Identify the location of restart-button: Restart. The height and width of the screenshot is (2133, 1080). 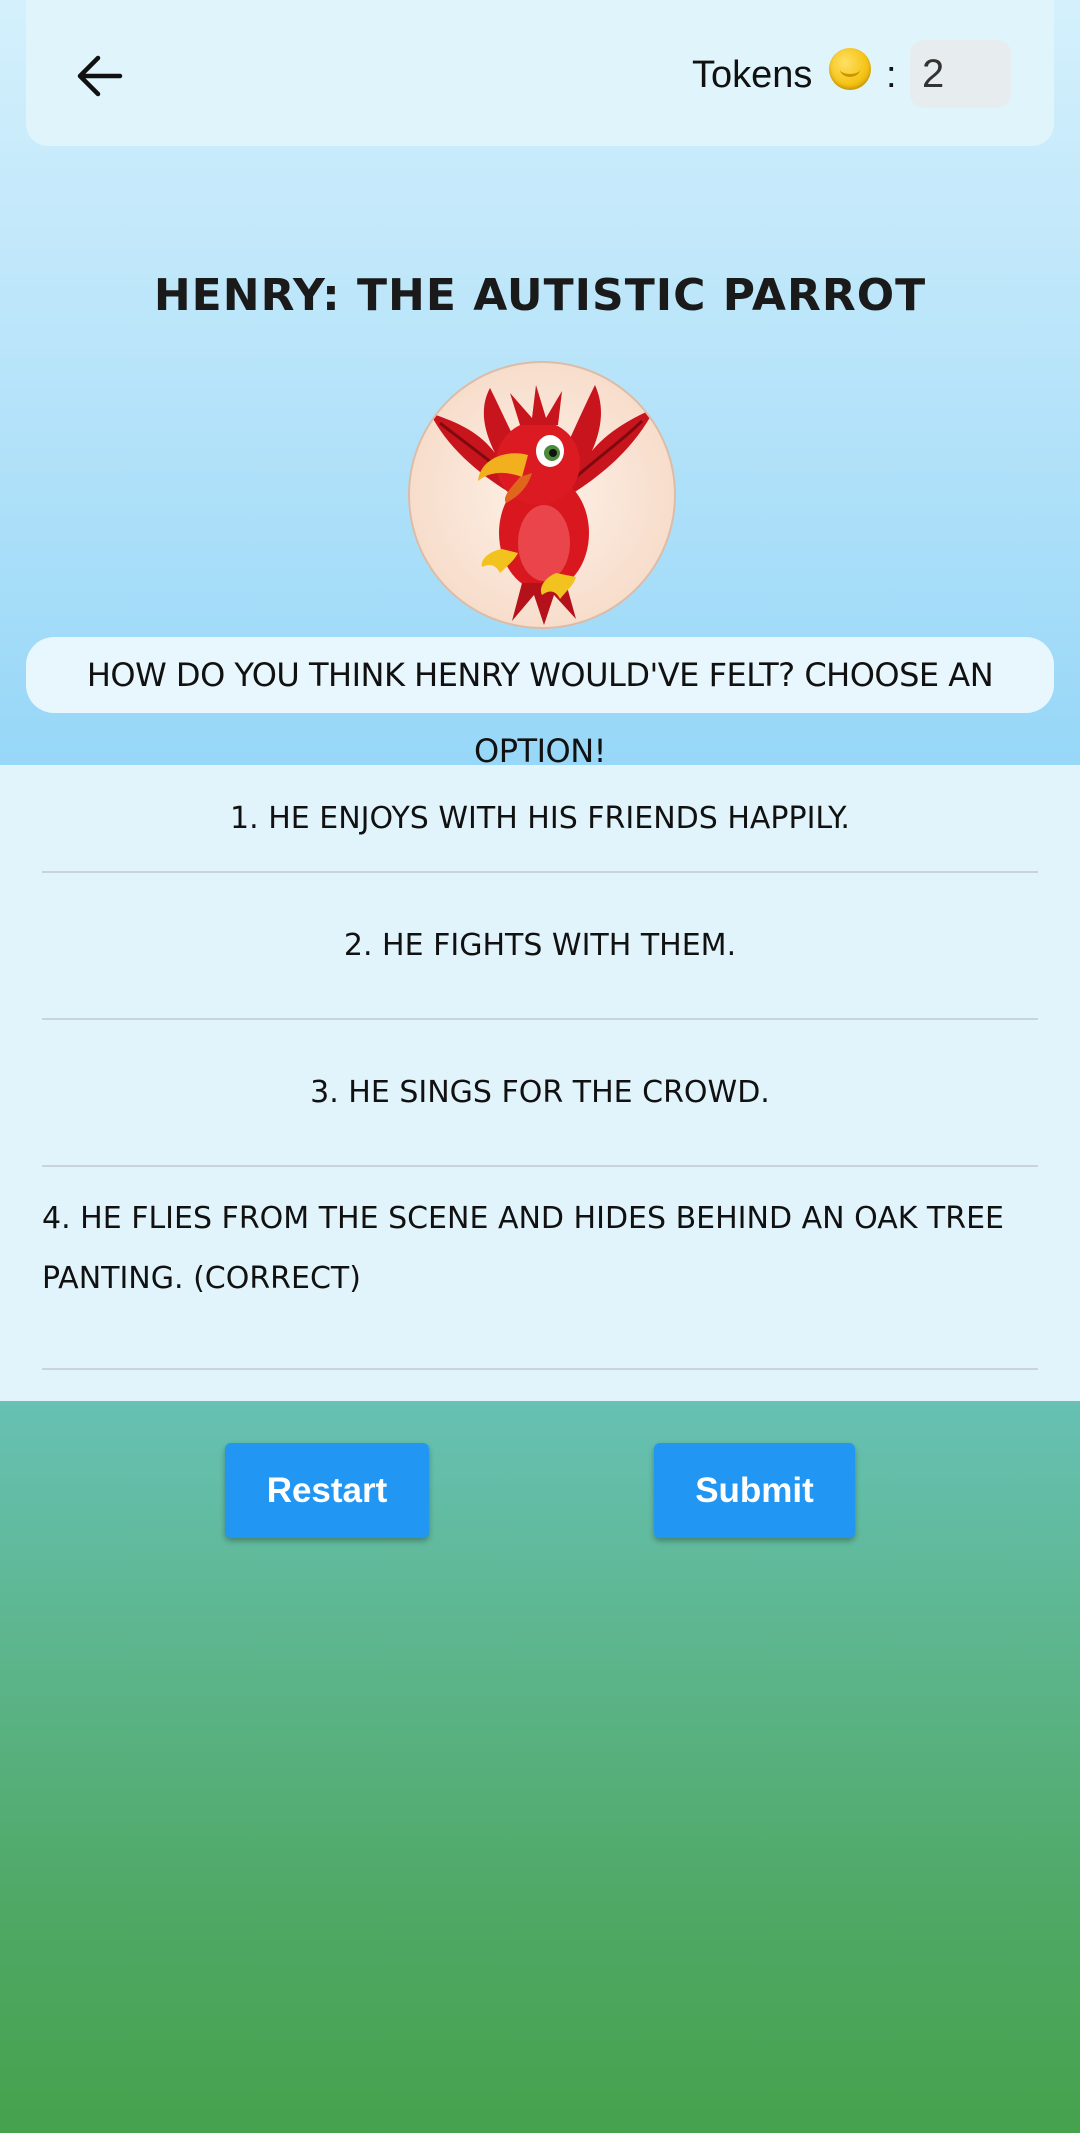
(327, 1490).